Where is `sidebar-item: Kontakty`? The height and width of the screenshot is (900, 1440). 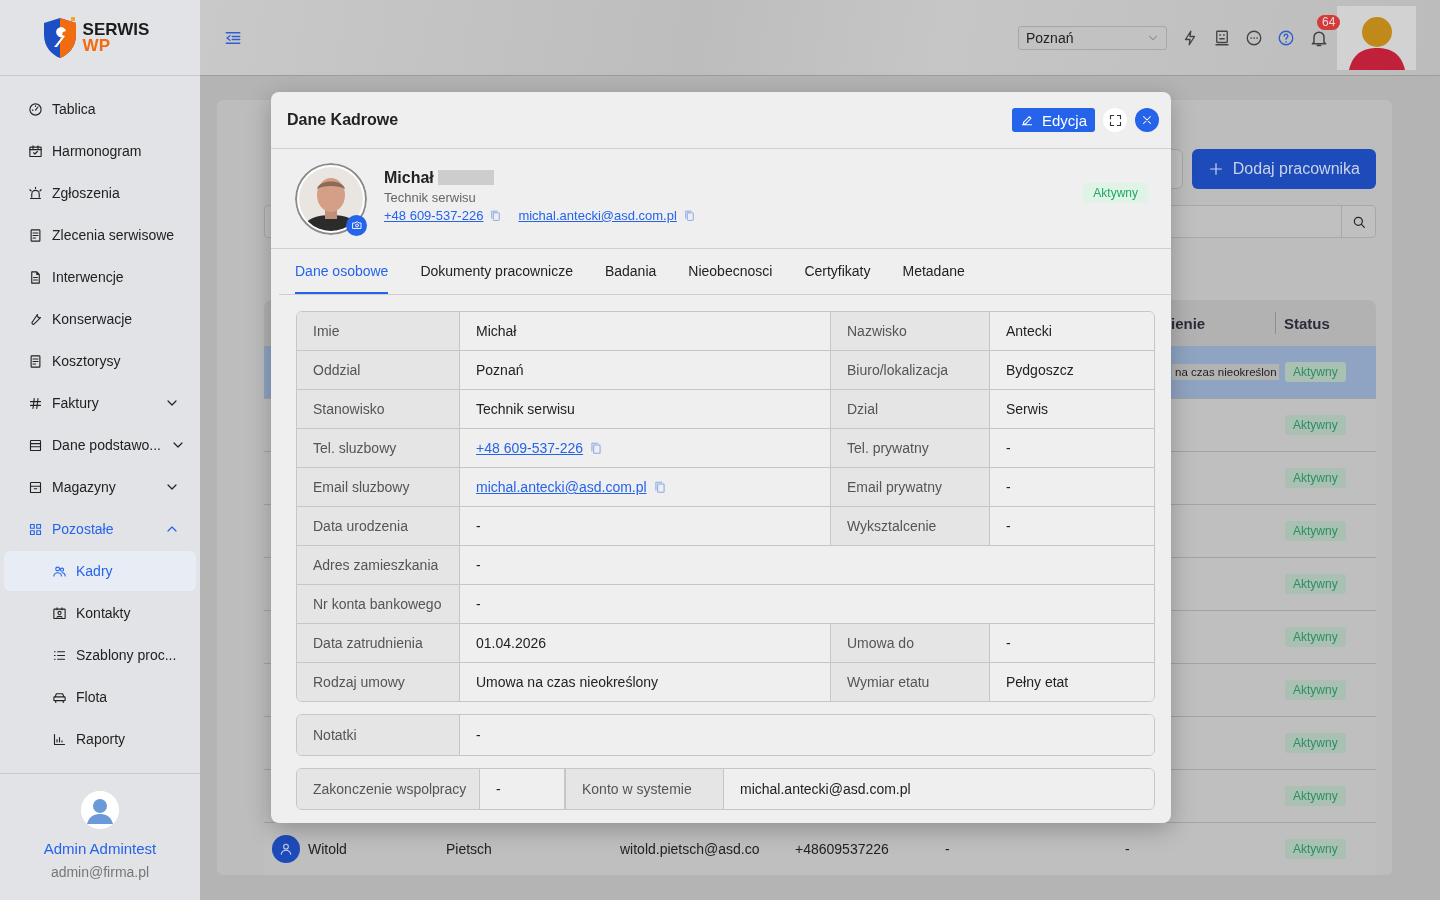 sidebar-item: Kontakty is located at coordinates (100, 613).